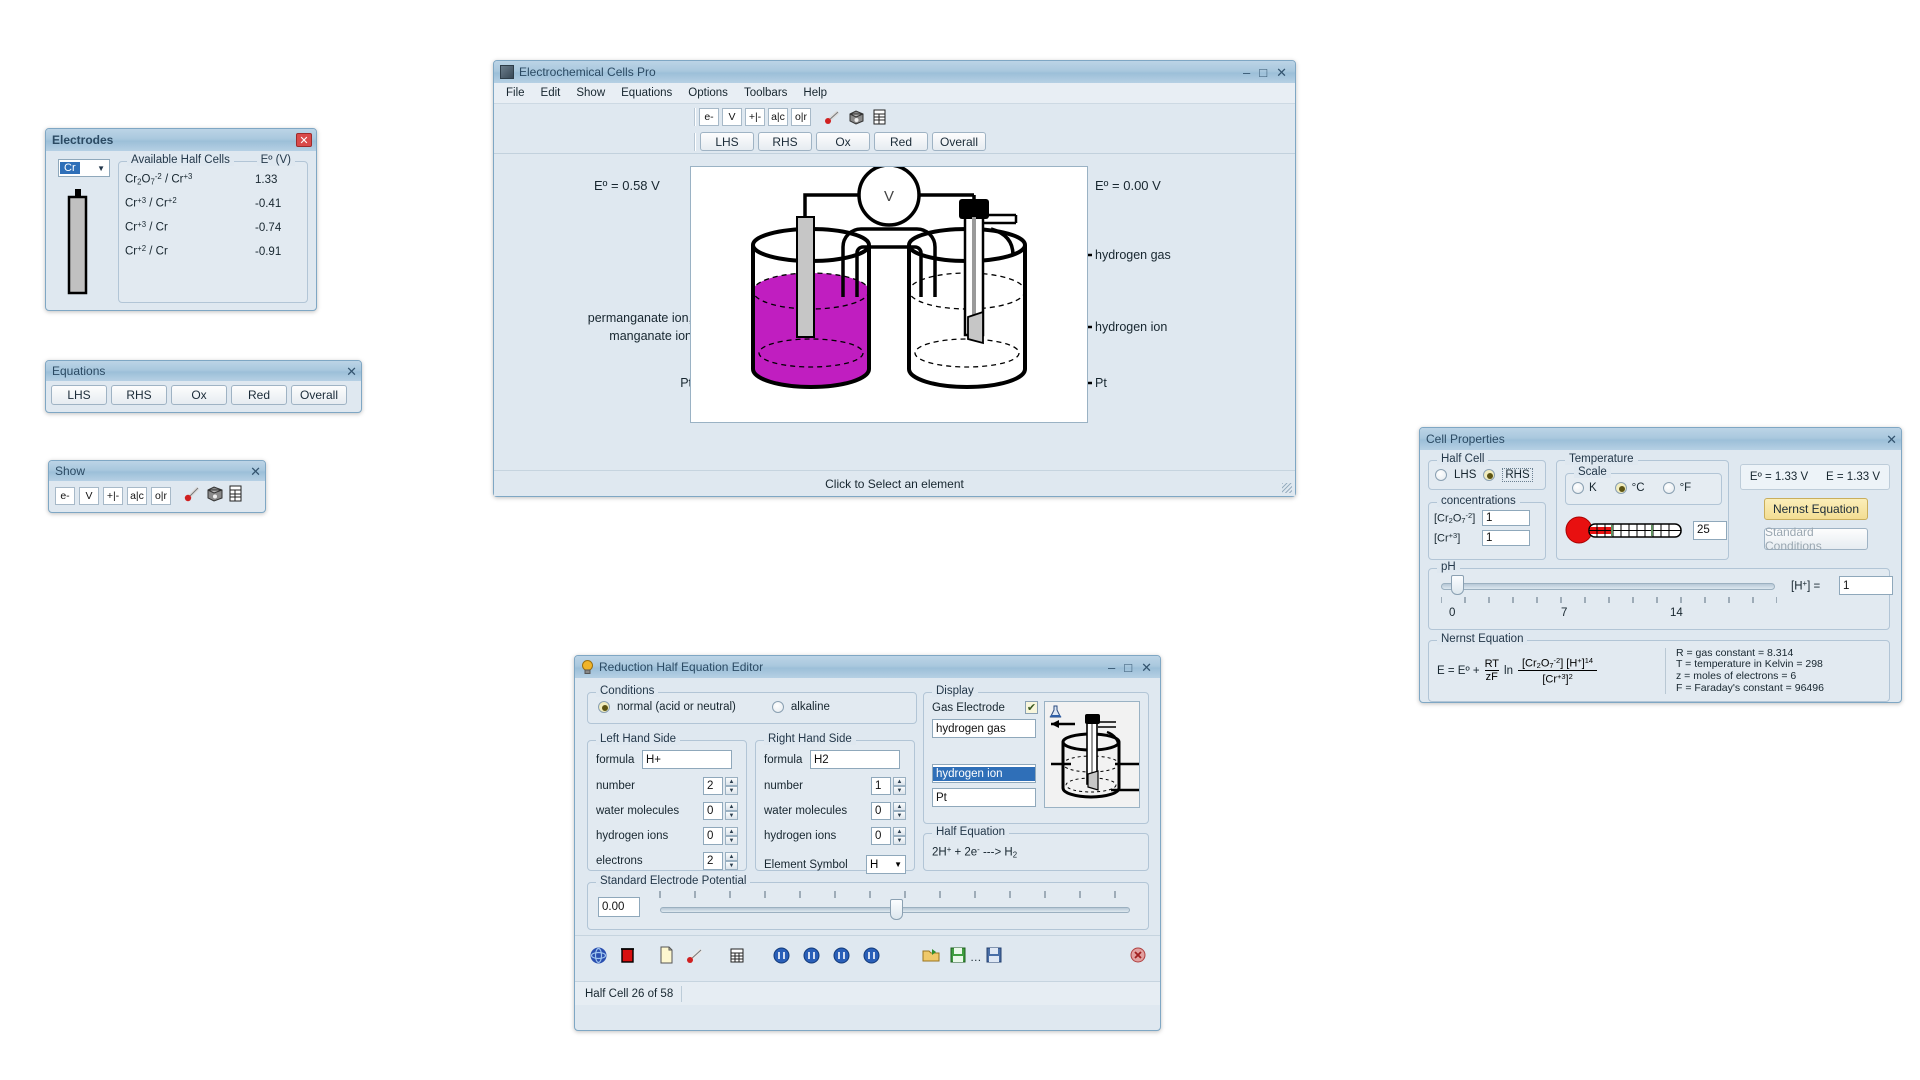  Describe the element at coordinates (646, 93) in the screenshot. I see `menu-item-equations: Equations` at that location.